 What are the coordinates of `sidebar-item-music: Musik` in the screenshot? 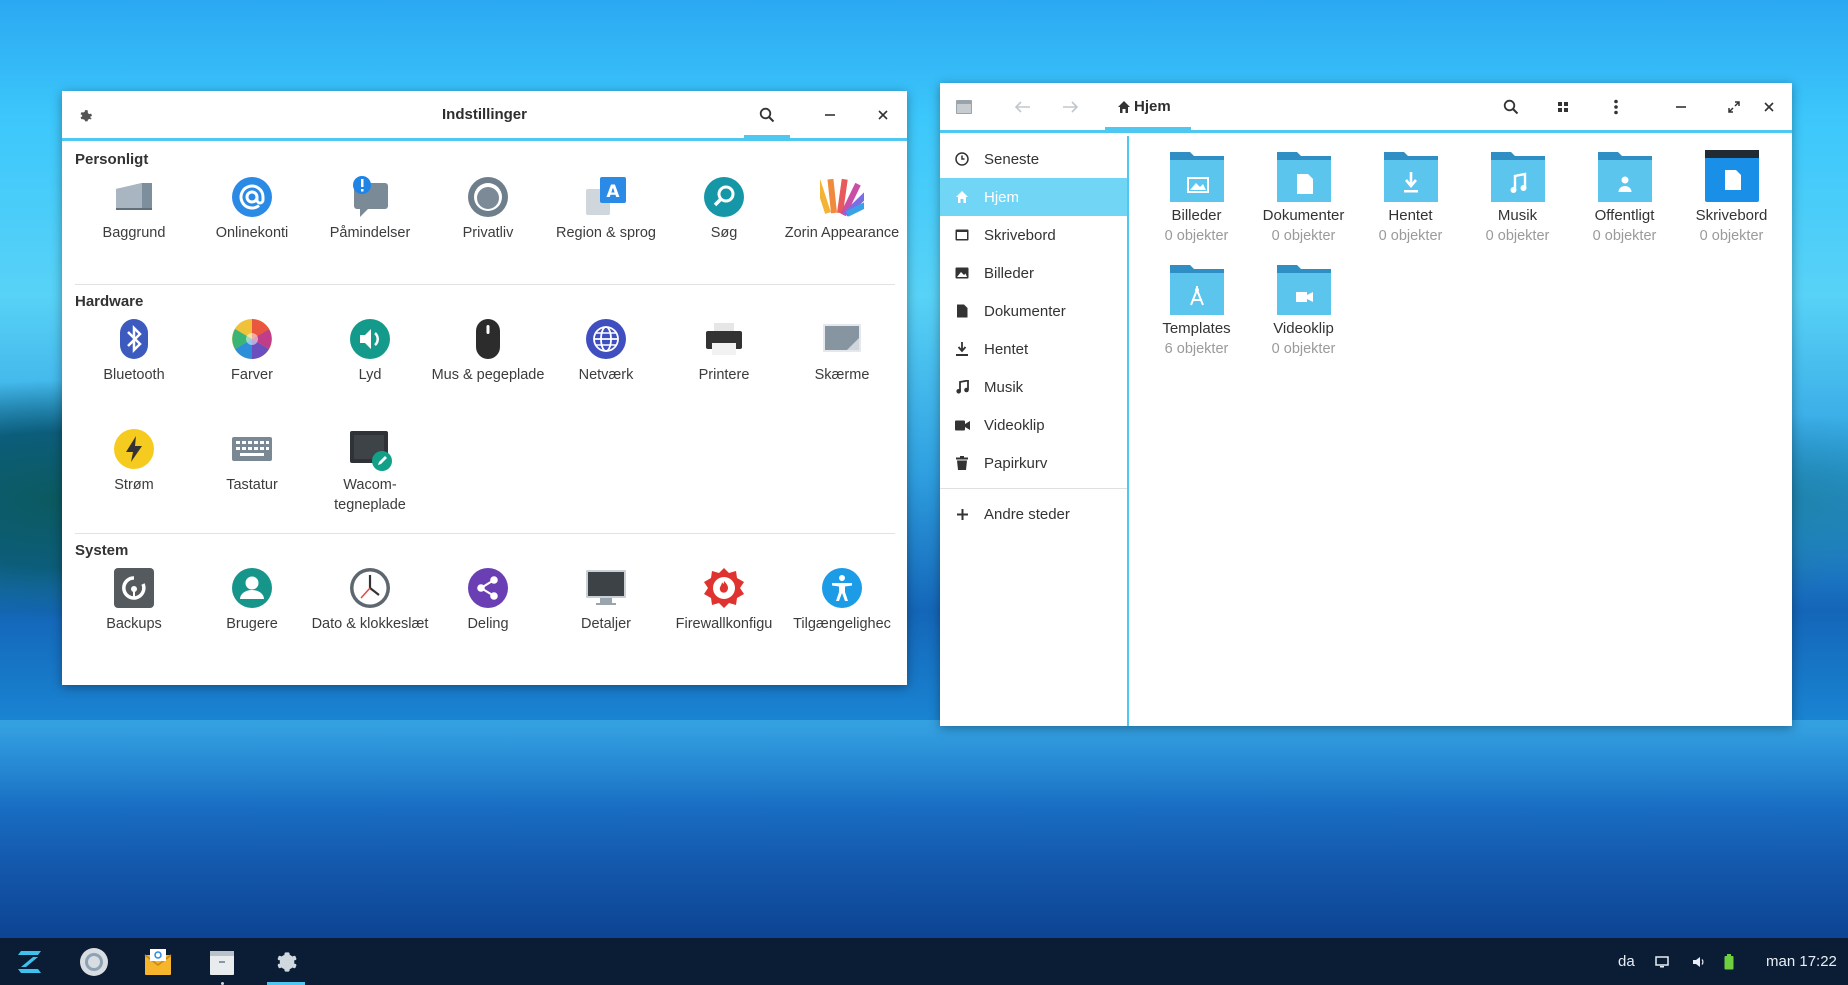 It's located at (1033, 387).